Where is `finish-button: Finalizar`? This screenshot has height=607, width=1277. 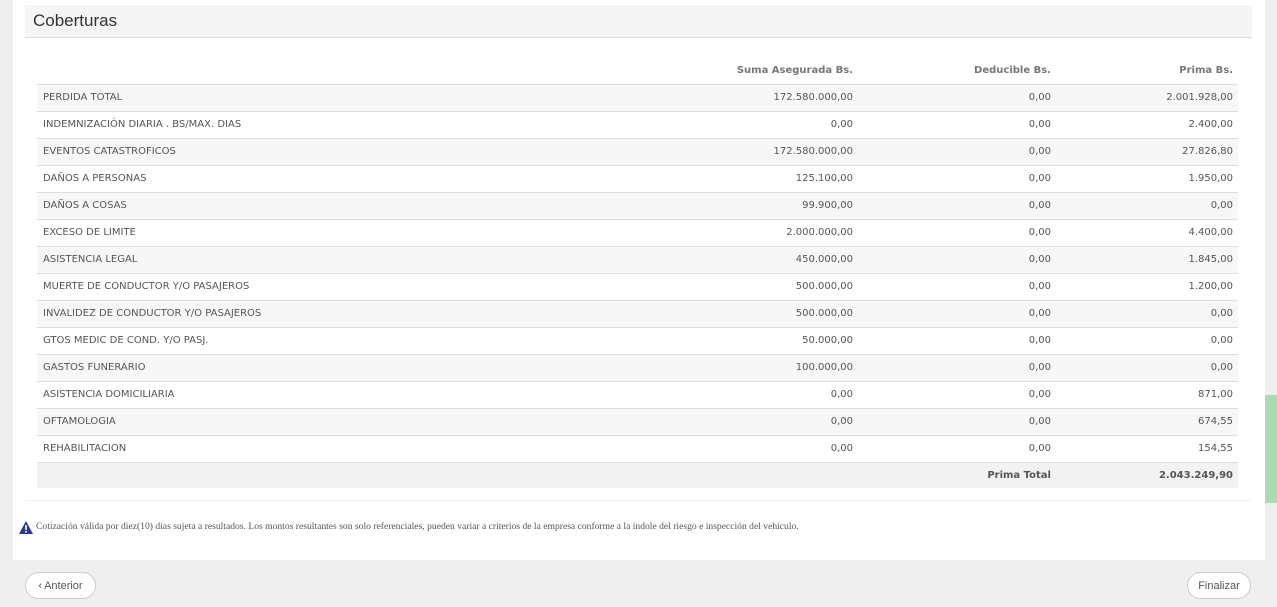
finish-button: Finalizar is located at coordinates (1219, 585).